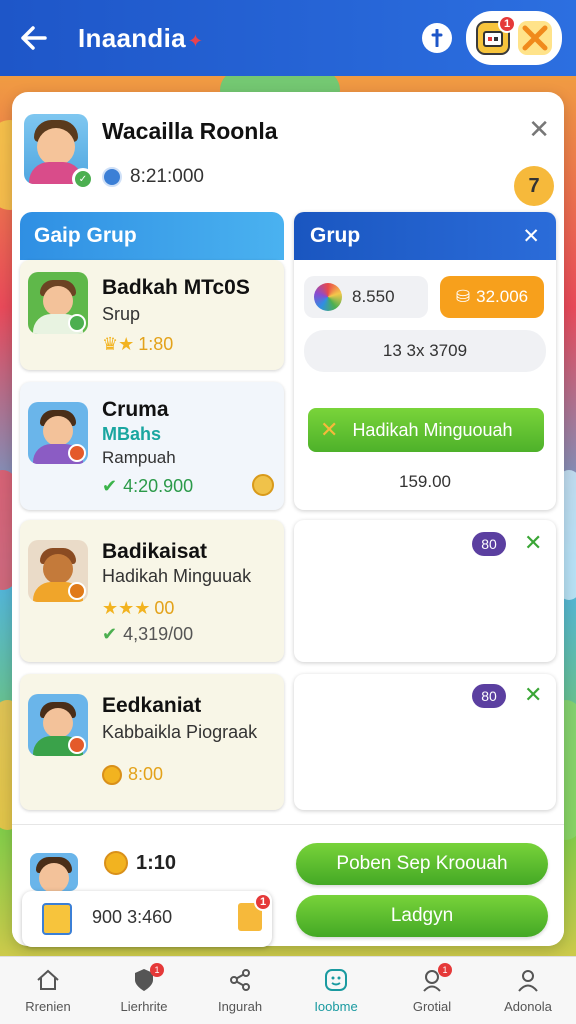  Describe the element at coordinates (336, 980) in the screenshot. I see `game-icon` at that location.